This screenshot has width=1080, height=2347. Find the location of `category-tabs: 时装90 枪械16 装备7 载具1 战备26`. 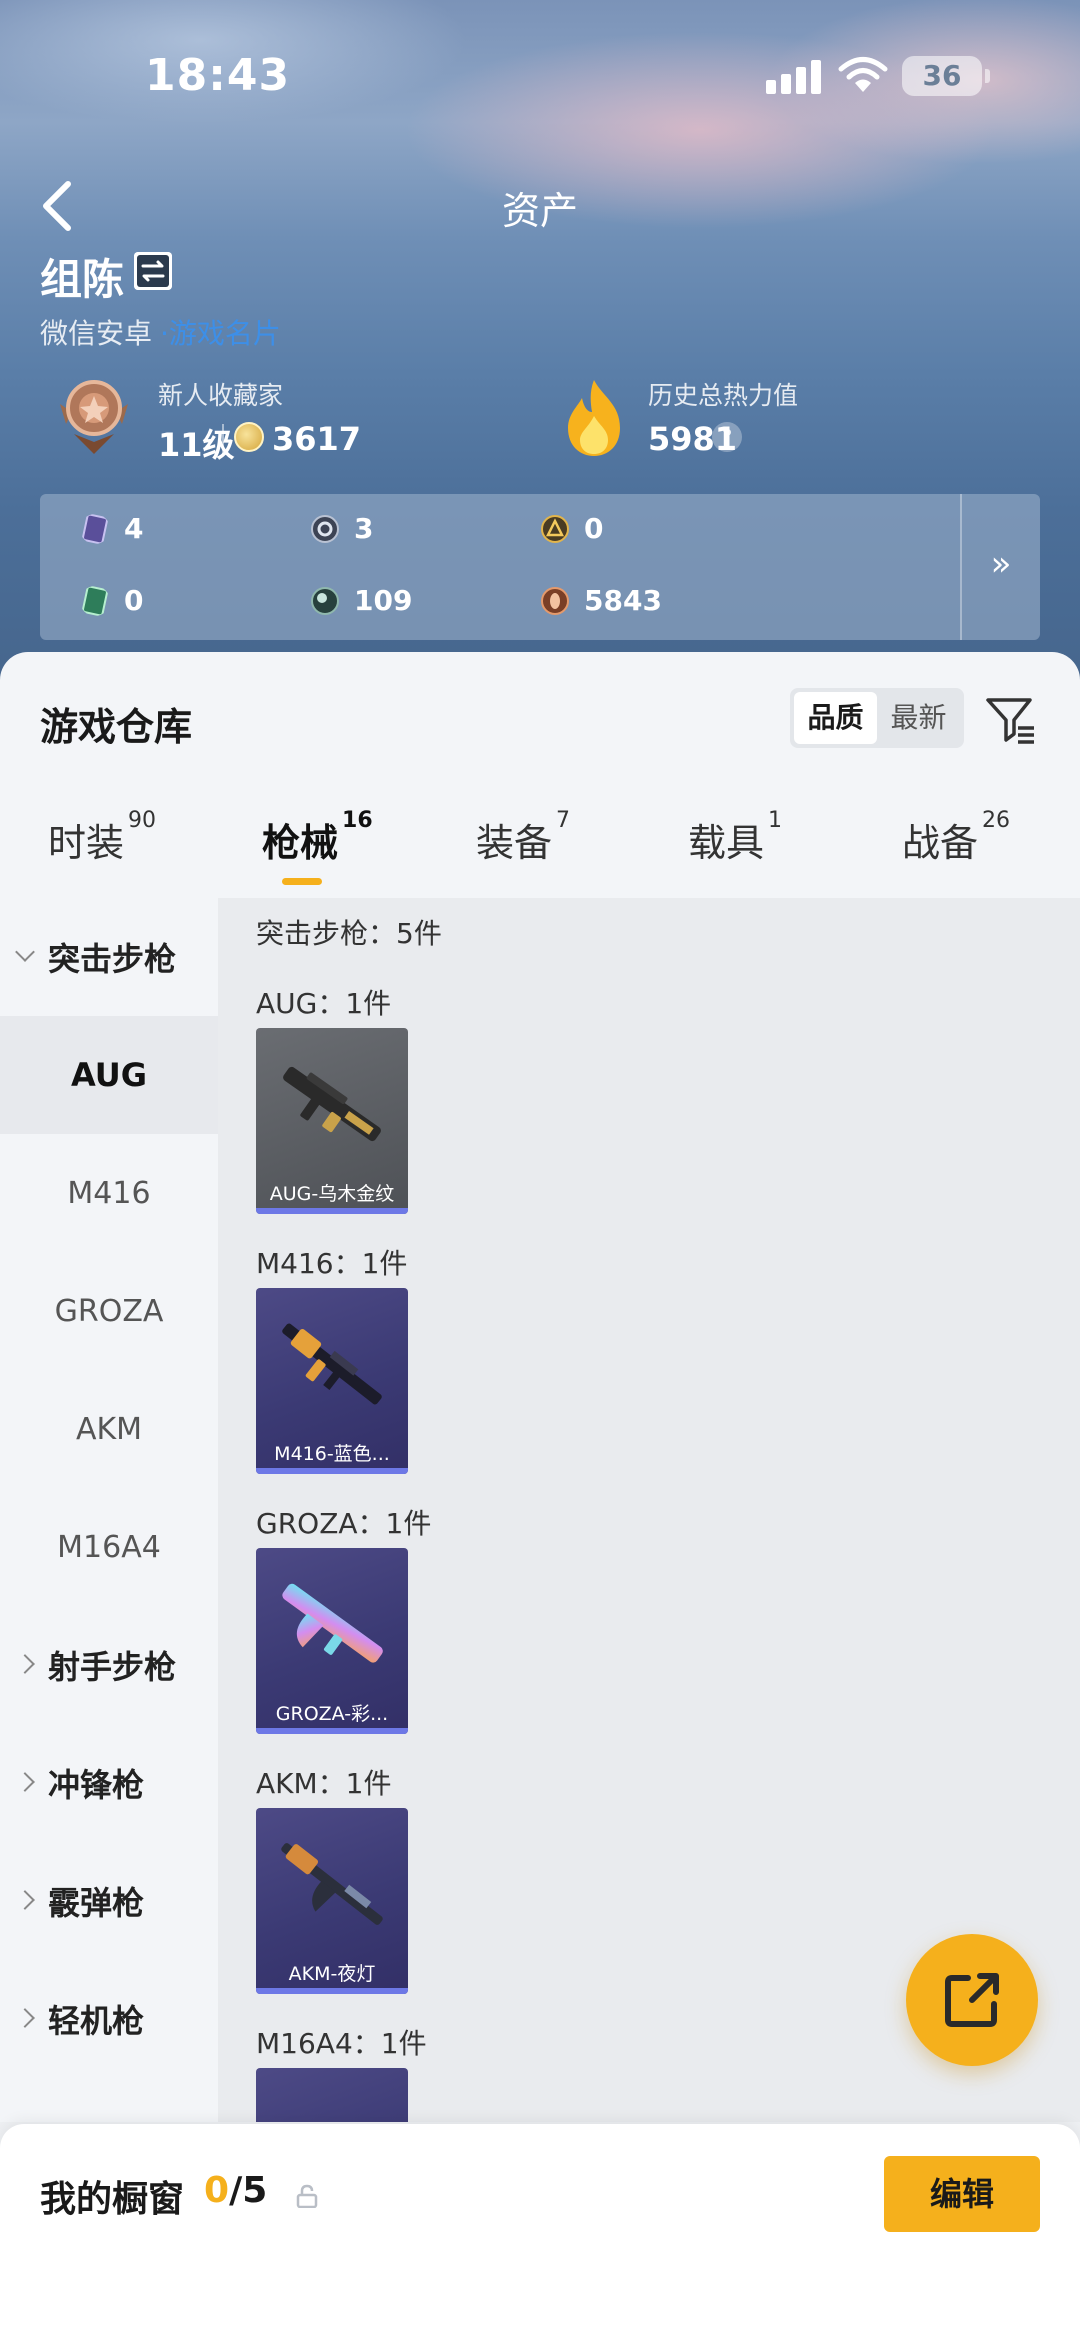

category-tabs: 时装90 枪械16 装备7 载具1 战备26 is located at coordinates (540, 850).